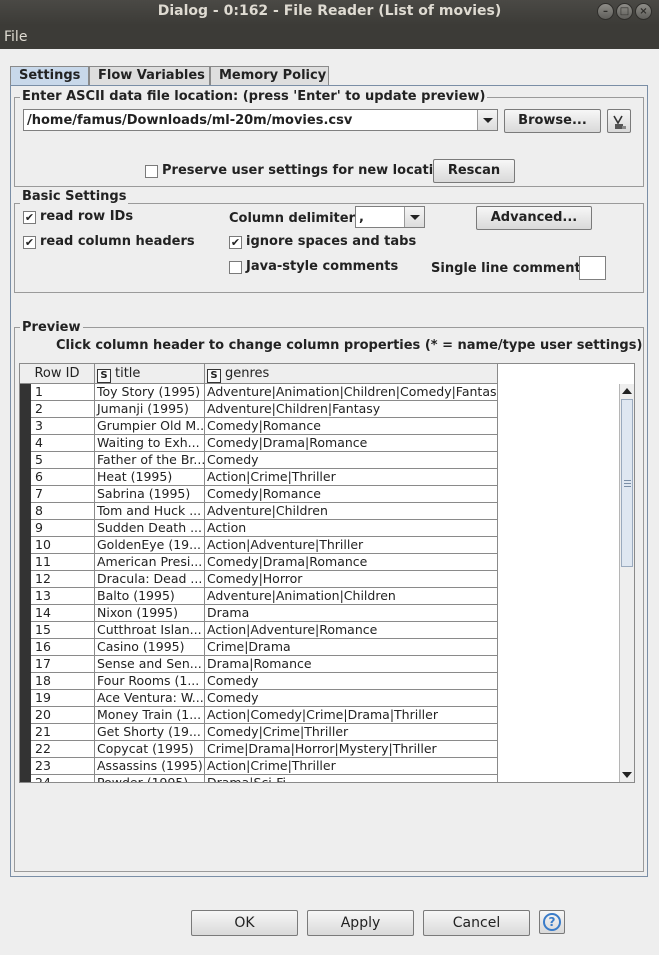 This screenshot has height=955, width=659. Describe the element at coordinates (351, 715) in the screenshot. I see `genres-cell: Action|Comedy|Crime|Drama|Thriller` at that location.